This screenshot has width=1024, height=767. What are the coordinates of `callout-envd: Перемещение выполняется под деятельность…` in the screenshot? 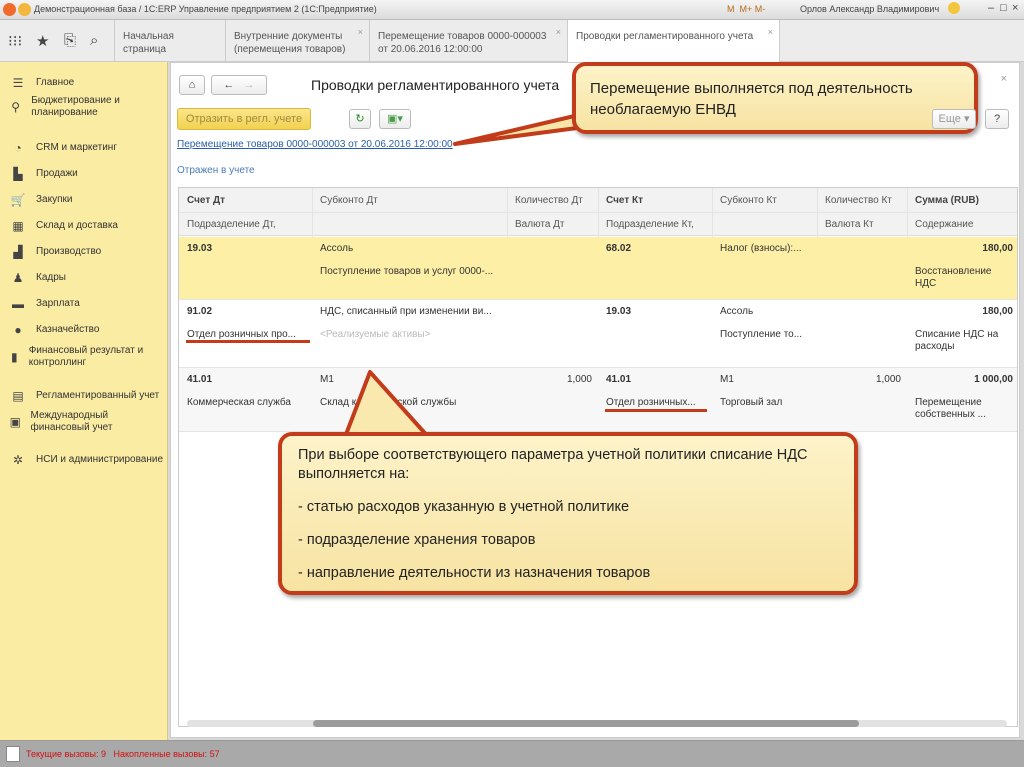 It's located at (775, 98).